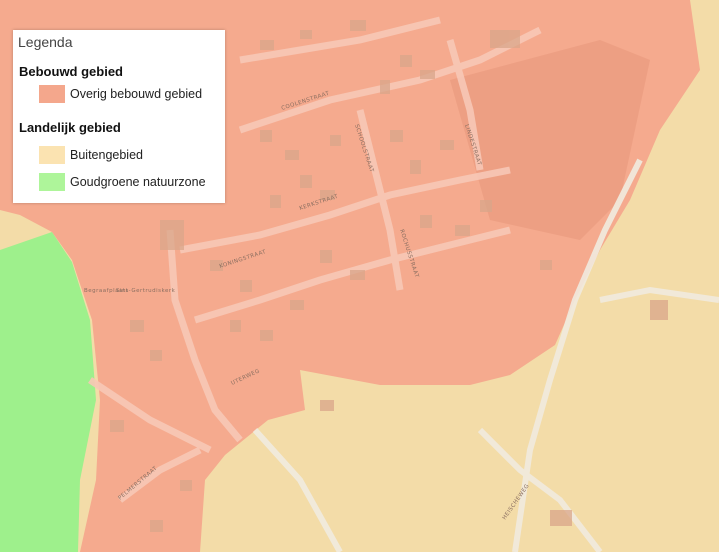  What do you see at coordinates (52, 155) in the screenshot?
I see `legend-swatch-rural` at bounding box center [52, 155].